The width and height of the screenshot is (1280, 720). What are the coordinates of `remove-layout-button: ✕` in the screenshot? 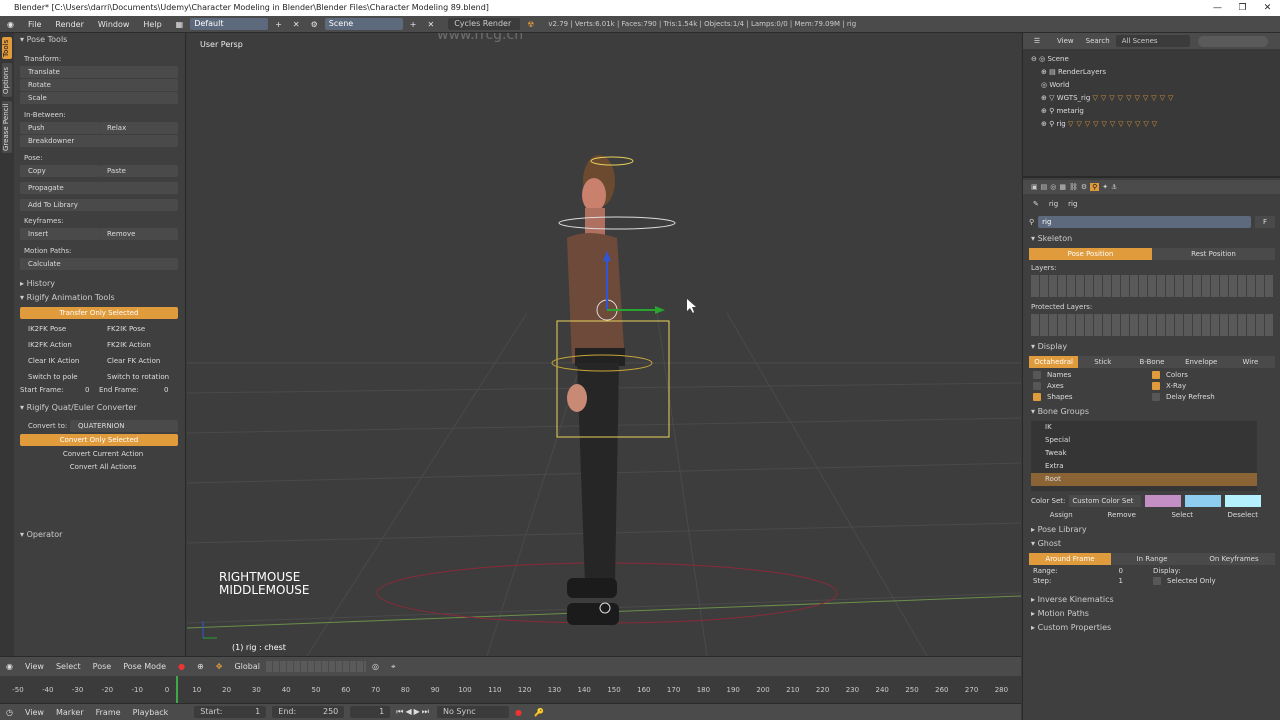 It's located at (296, 24).